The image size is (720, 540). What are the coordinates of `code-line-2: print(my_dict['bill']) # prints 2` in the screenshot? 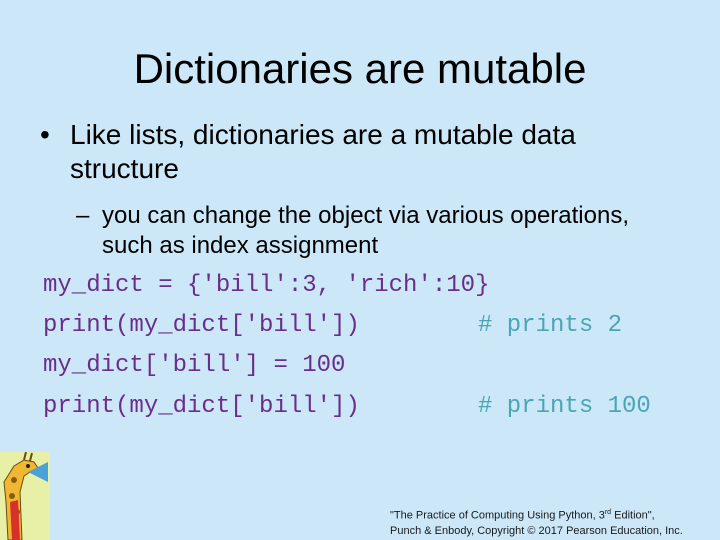 It's located at (332, 326).